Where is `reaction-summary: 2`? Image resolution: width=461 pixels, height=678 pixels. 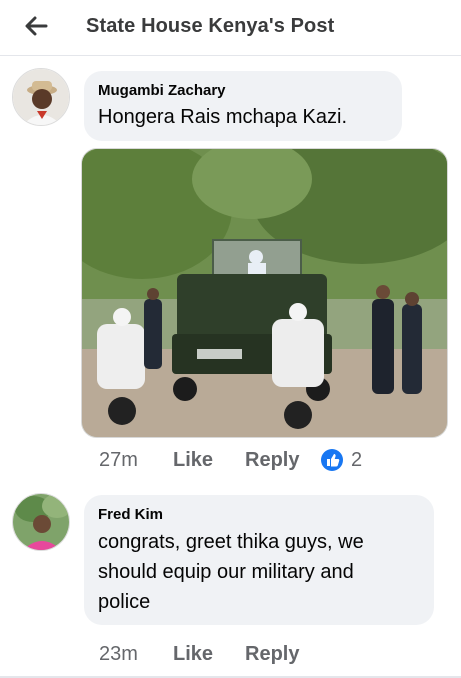 reaction-summary: 2 is located at coordinates (341, 460).